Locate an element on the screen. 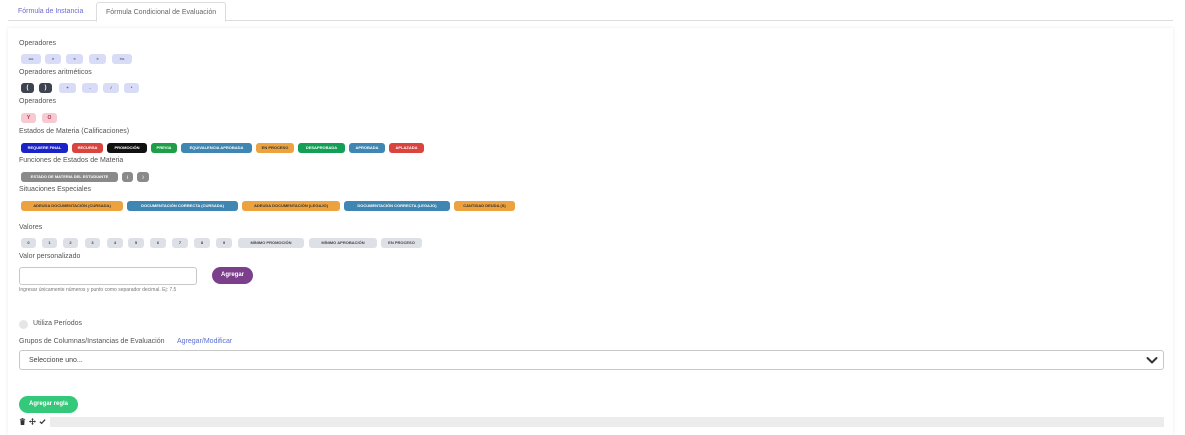  estado-en-proceso-button: EN PROCESO is located at coordinates (275, 148).